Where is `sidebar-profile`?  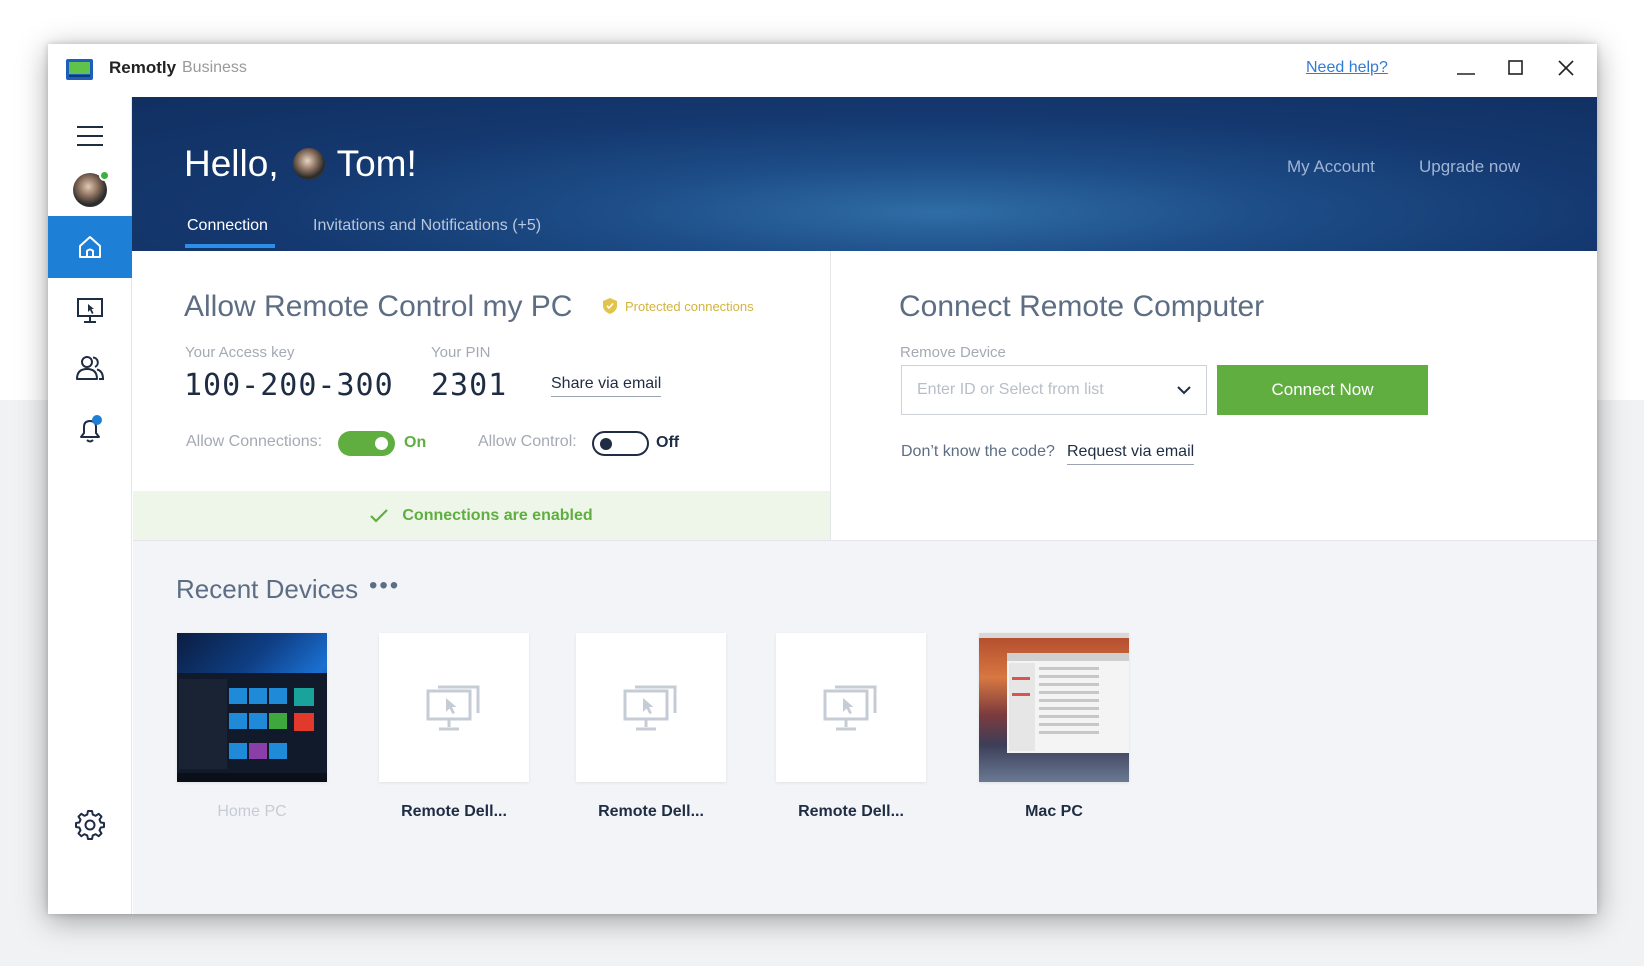
sidebar-profile is located at coordinates (90, 190).